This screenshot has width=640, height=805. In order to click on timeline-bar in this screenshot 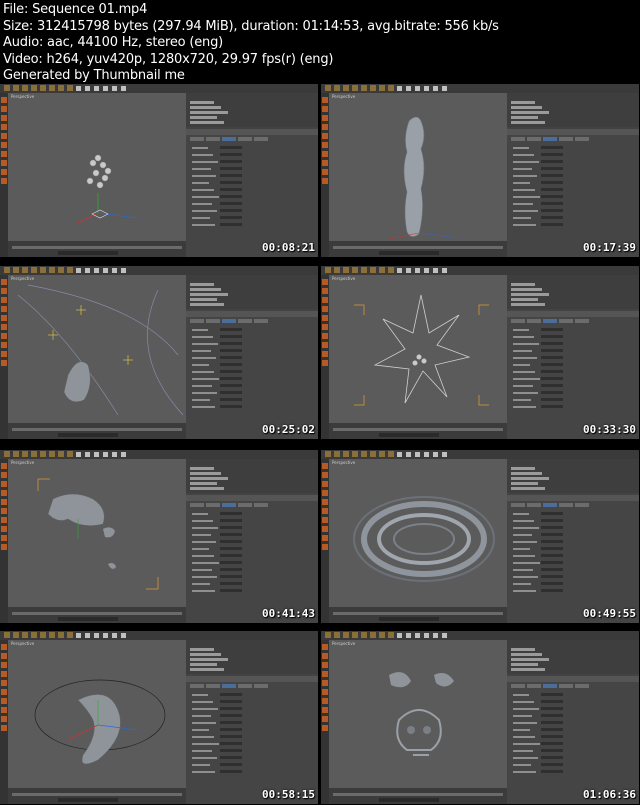, I will do `click(97, 794)`.